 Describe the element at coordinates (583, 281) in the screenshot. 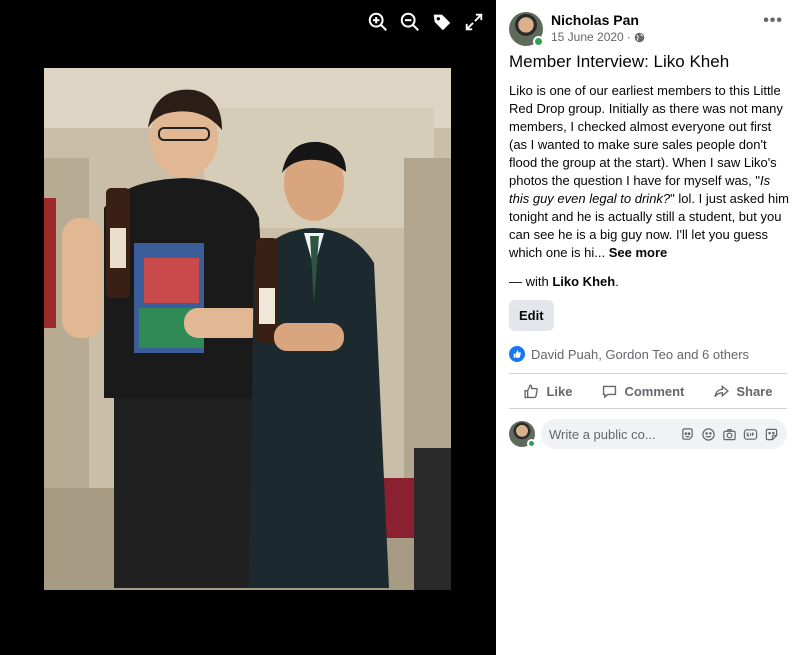

I see `tagged-person-link: Liko Kheh` at that location.